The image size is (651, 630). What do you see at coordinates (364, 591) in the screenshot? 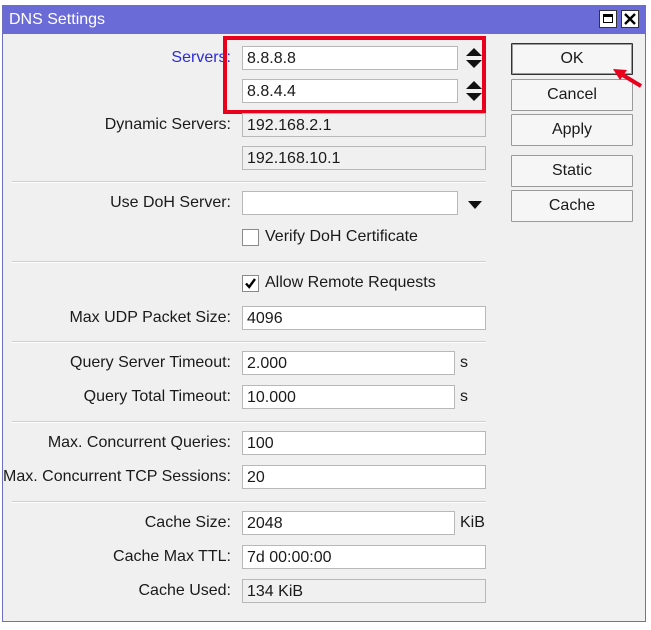
I see `cache-used-field: 134 KiB` at bounding box center [364, 591].